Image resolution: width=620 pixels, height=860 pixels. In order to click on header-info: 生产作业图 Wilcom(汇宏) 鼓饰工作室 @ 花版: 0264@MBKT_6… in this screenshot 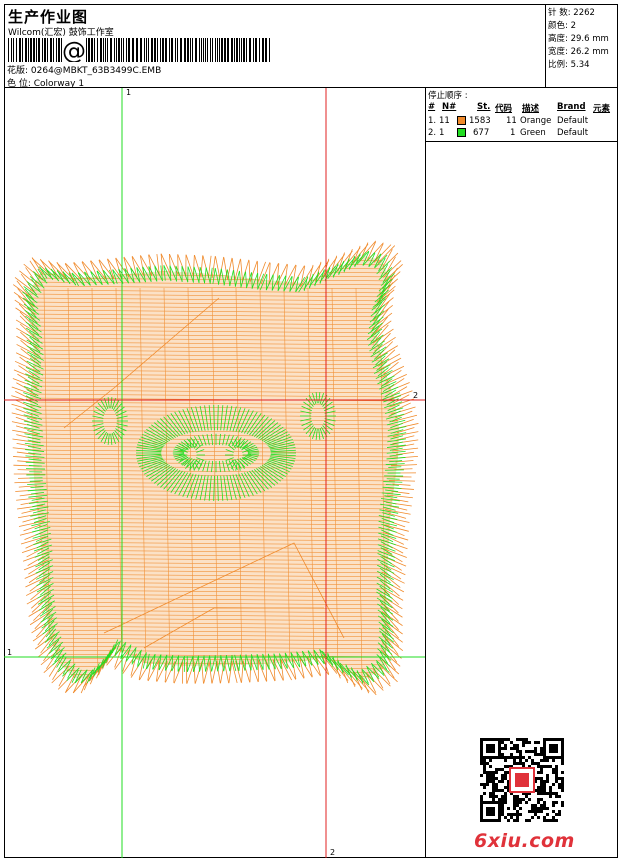, I will do `click(275, 46)`.